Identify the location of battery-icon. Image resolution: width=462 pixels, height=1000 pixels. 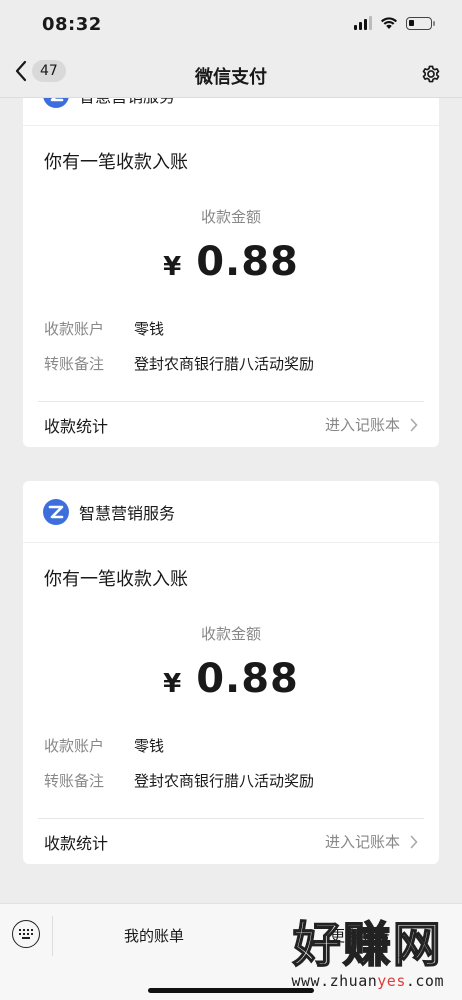
(420, 23).